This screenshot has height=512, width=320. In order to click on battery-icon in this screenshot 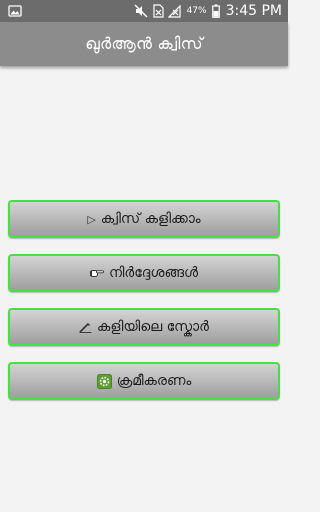, I will do `click(215, 11)`.